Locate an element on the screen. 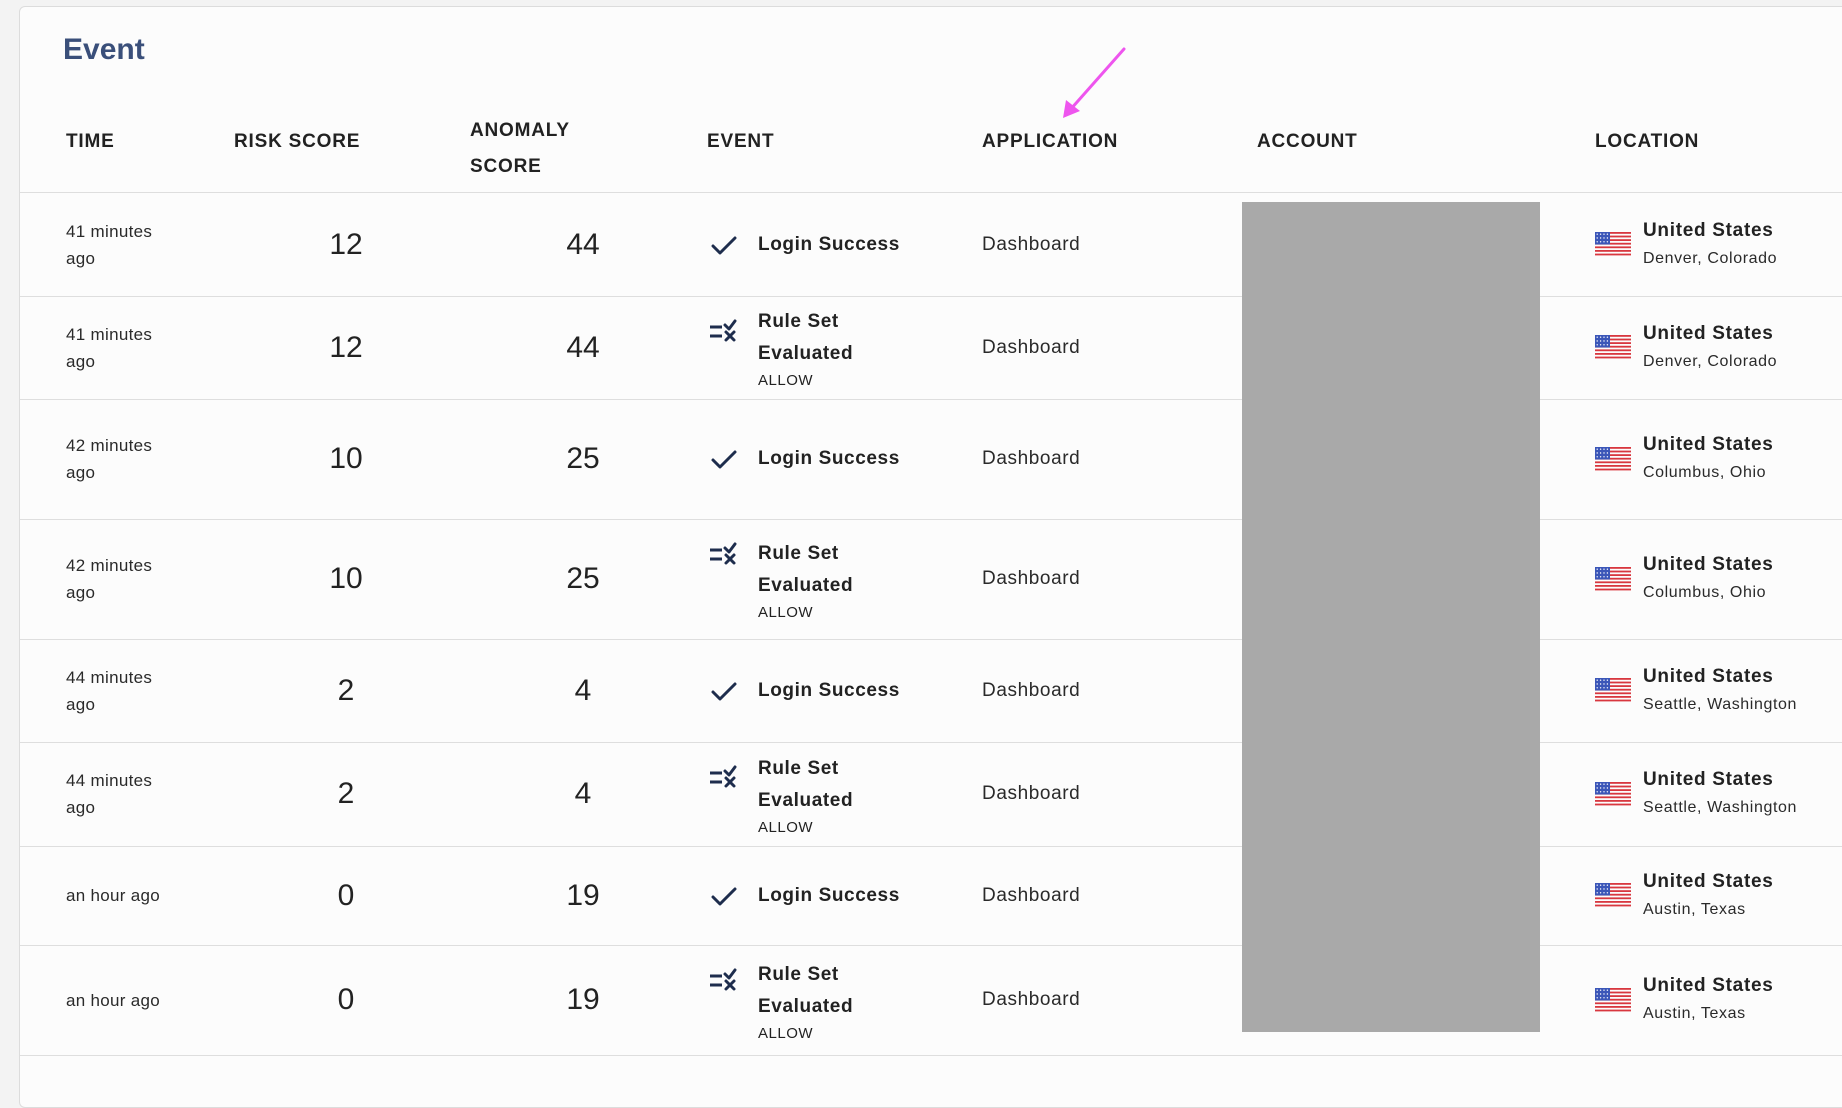 Image resolution: width=1842 pixels, height=1108 pixels. panel-title: Event is located at coordinates (104, 49).